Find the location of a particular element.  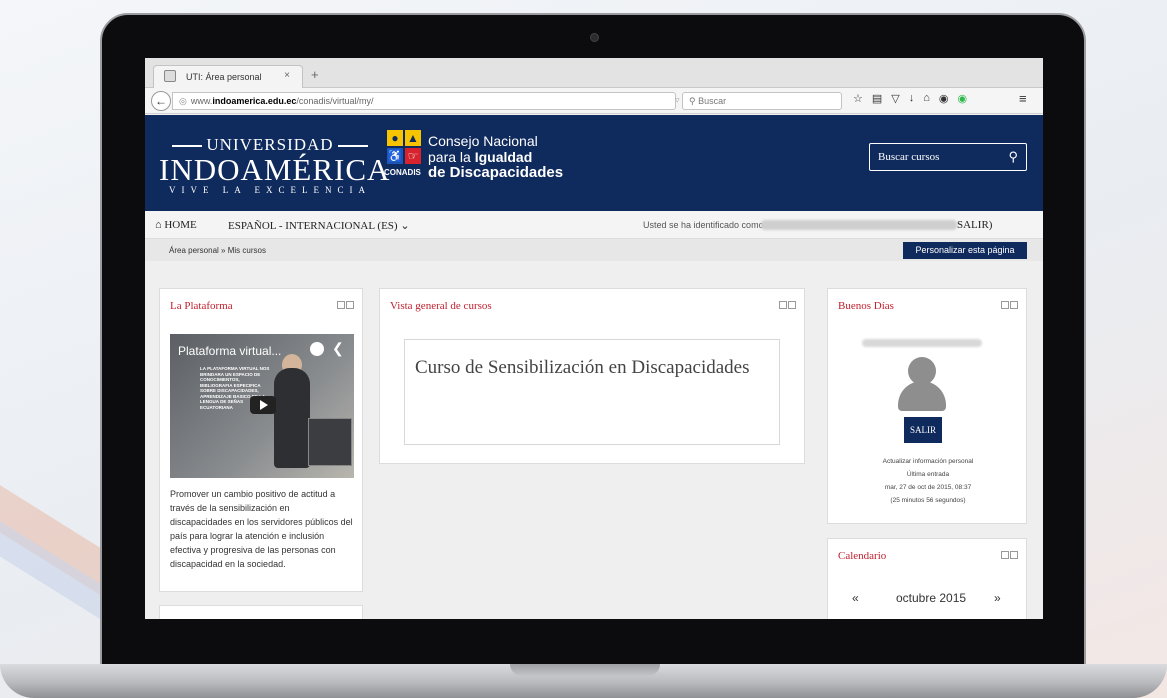

camera-icon is located at coordinates (594, 37).